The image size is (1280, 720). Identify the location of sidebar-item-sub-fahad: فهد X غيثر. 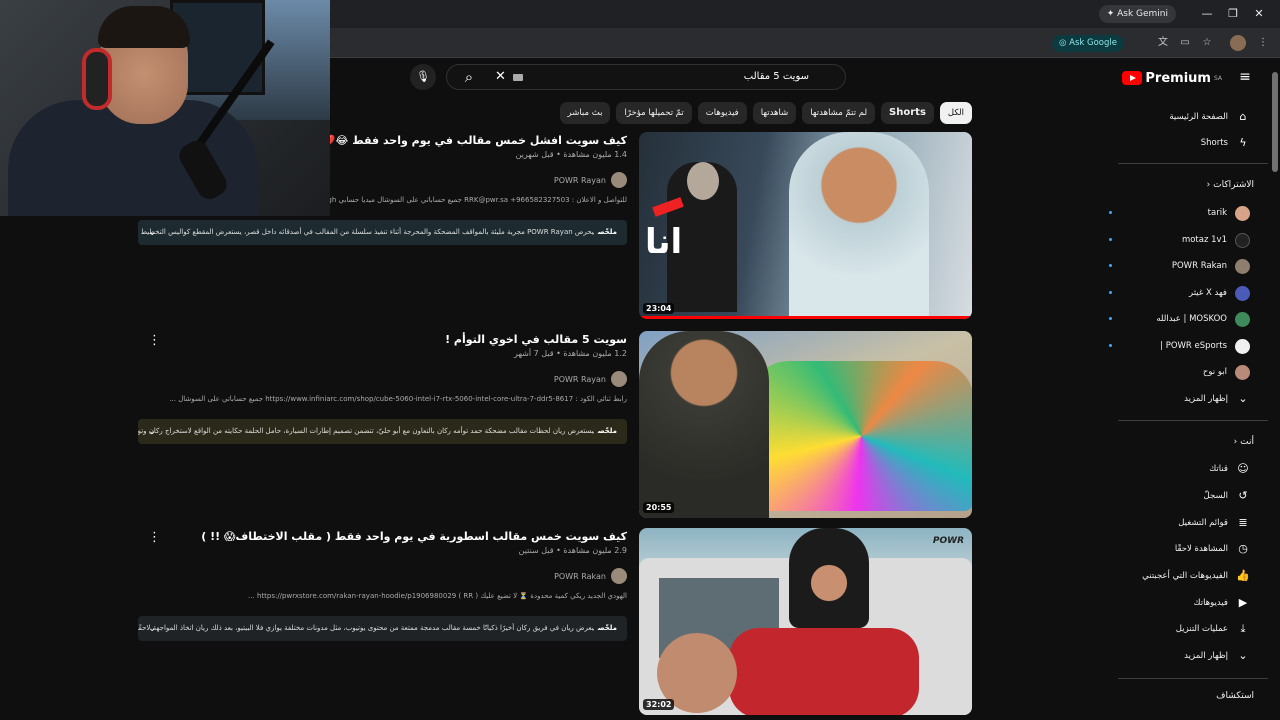
(1179, 293).